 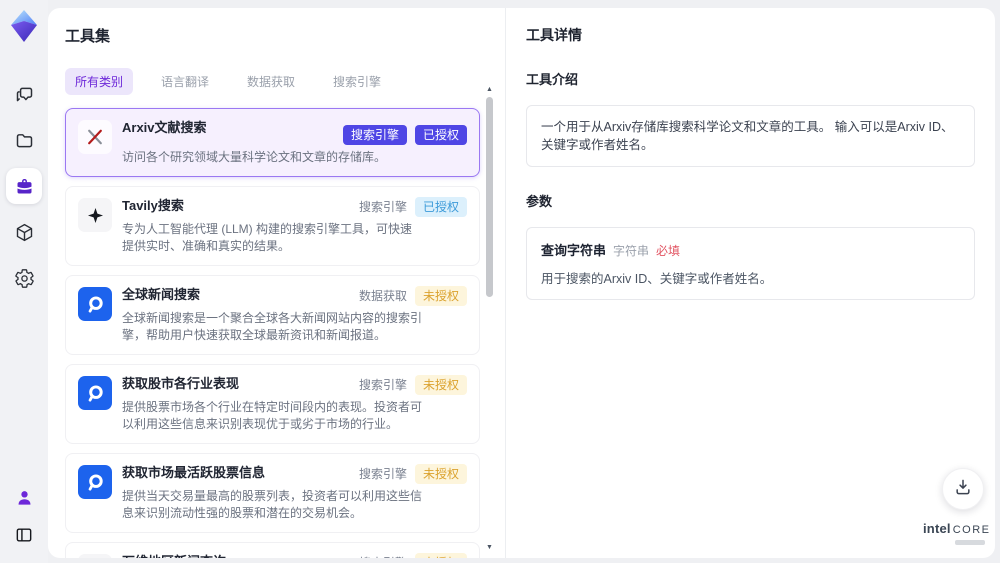 I want to click on nav-settings-button, so click(x=24, y=278).